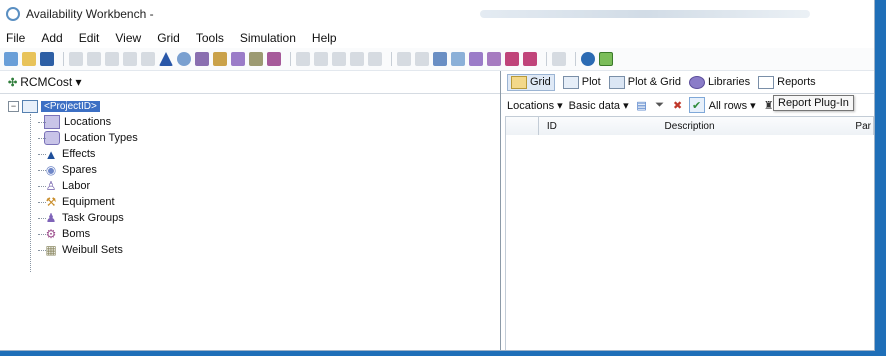  I want to click on plot-icon, so click(570, 82).